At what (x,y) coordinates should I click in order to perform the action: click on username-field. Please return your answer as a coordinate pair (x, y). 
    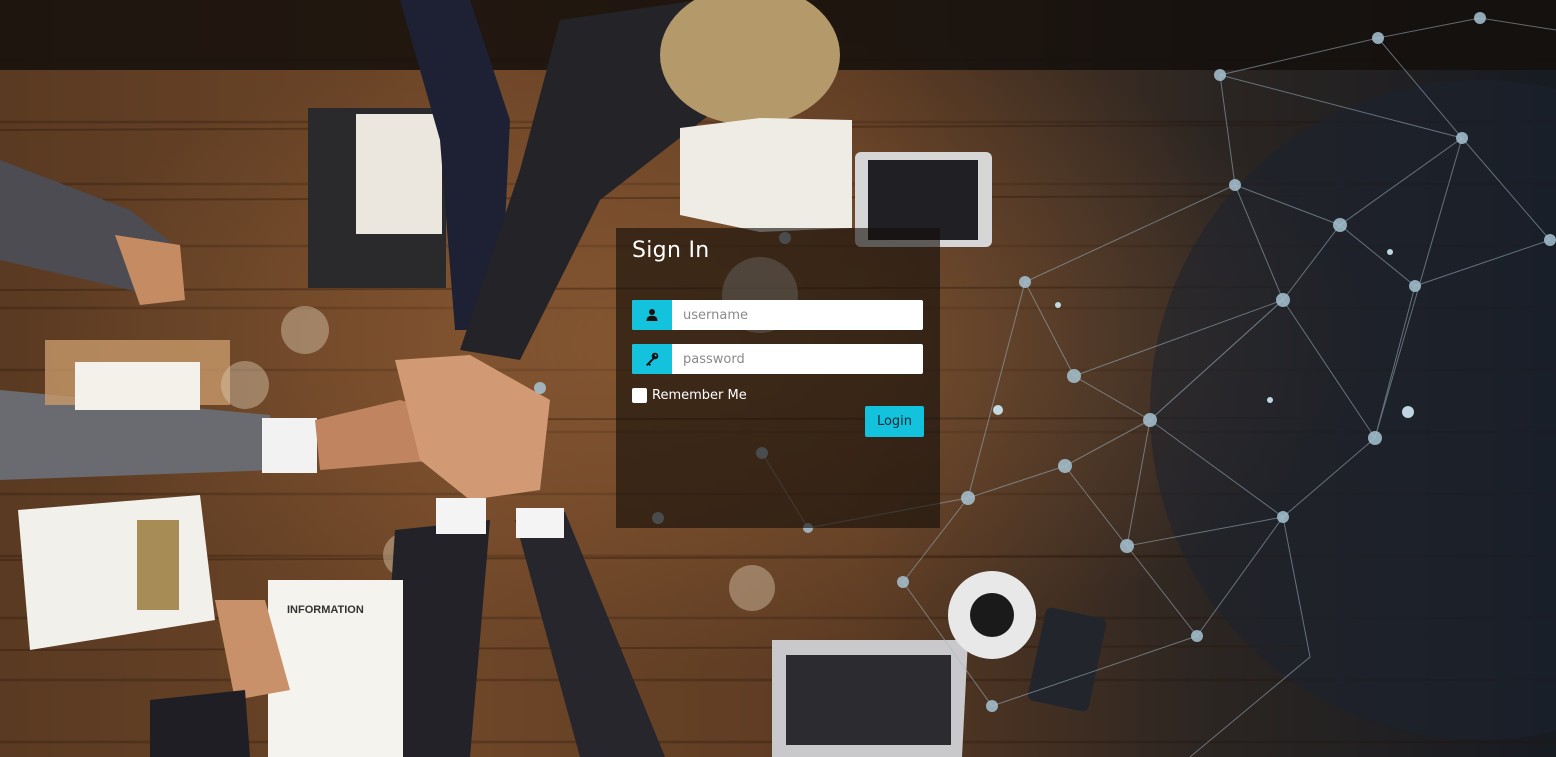
    Looking at the image, I should click on (777, 315).